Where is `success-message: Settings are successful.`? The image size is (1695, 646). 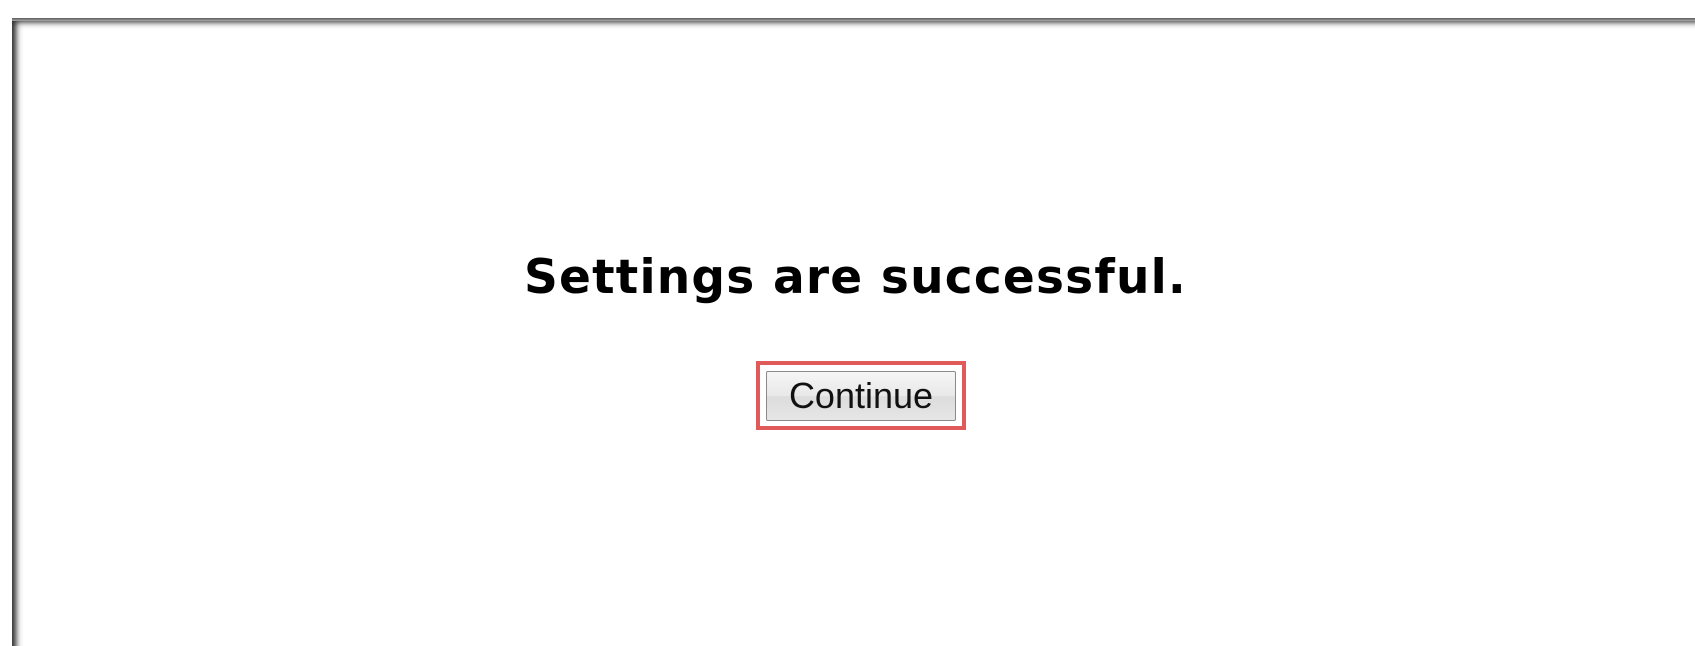 success-message: Settings are successful. is located at coordinates (855, 277).